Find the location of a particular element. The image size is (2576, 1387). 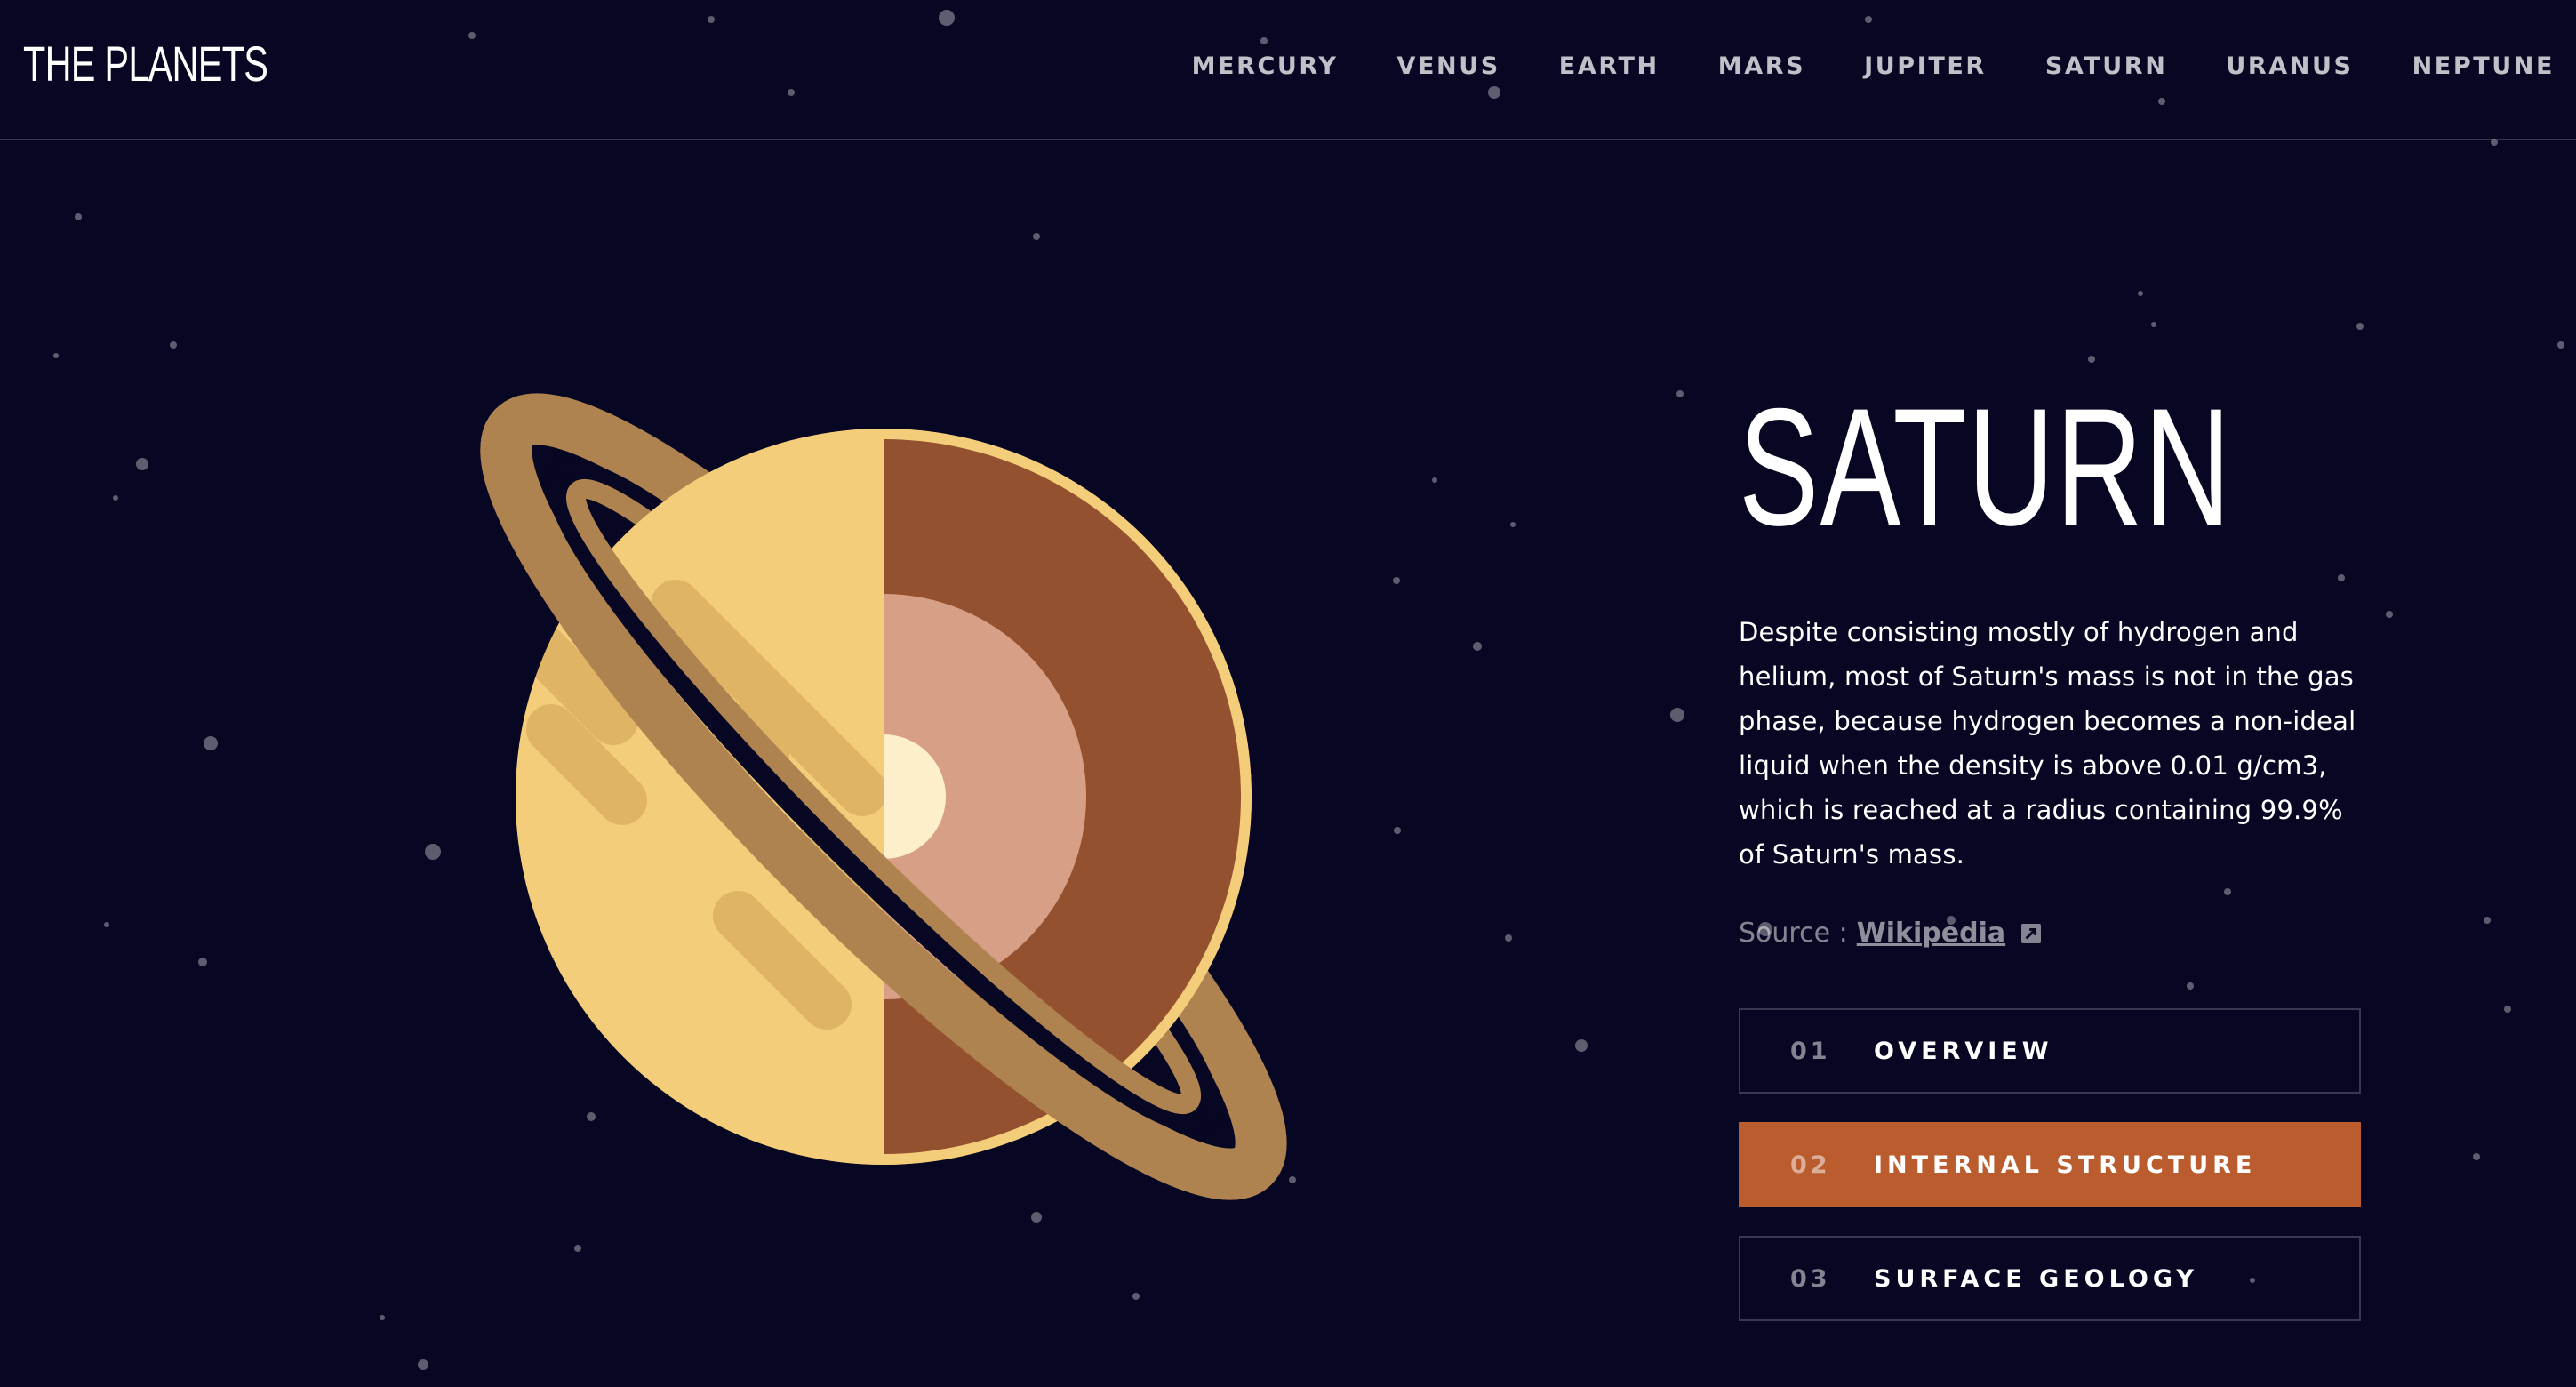

nav-item-venus: VENUS is located at coordinates (1448, 66).